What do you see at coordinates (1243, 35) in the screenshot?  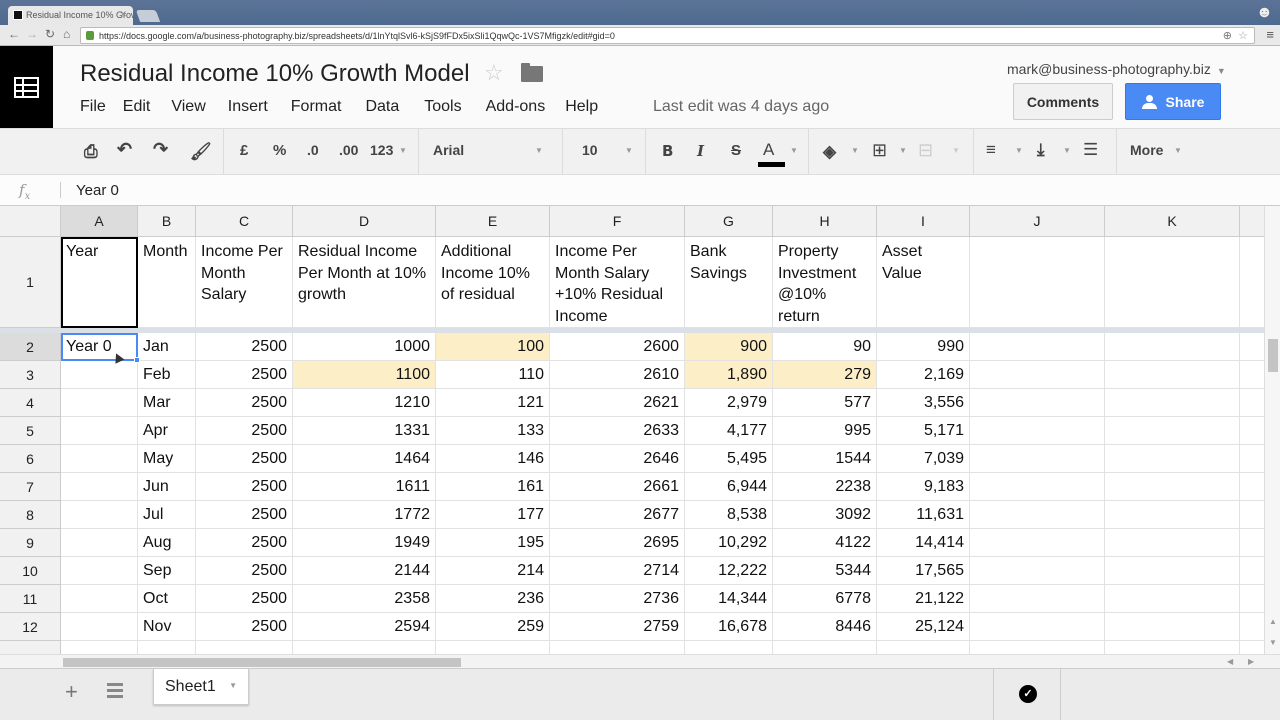 I see `bookmark-star-icon: ☆` at bounding box center [1243, 35].